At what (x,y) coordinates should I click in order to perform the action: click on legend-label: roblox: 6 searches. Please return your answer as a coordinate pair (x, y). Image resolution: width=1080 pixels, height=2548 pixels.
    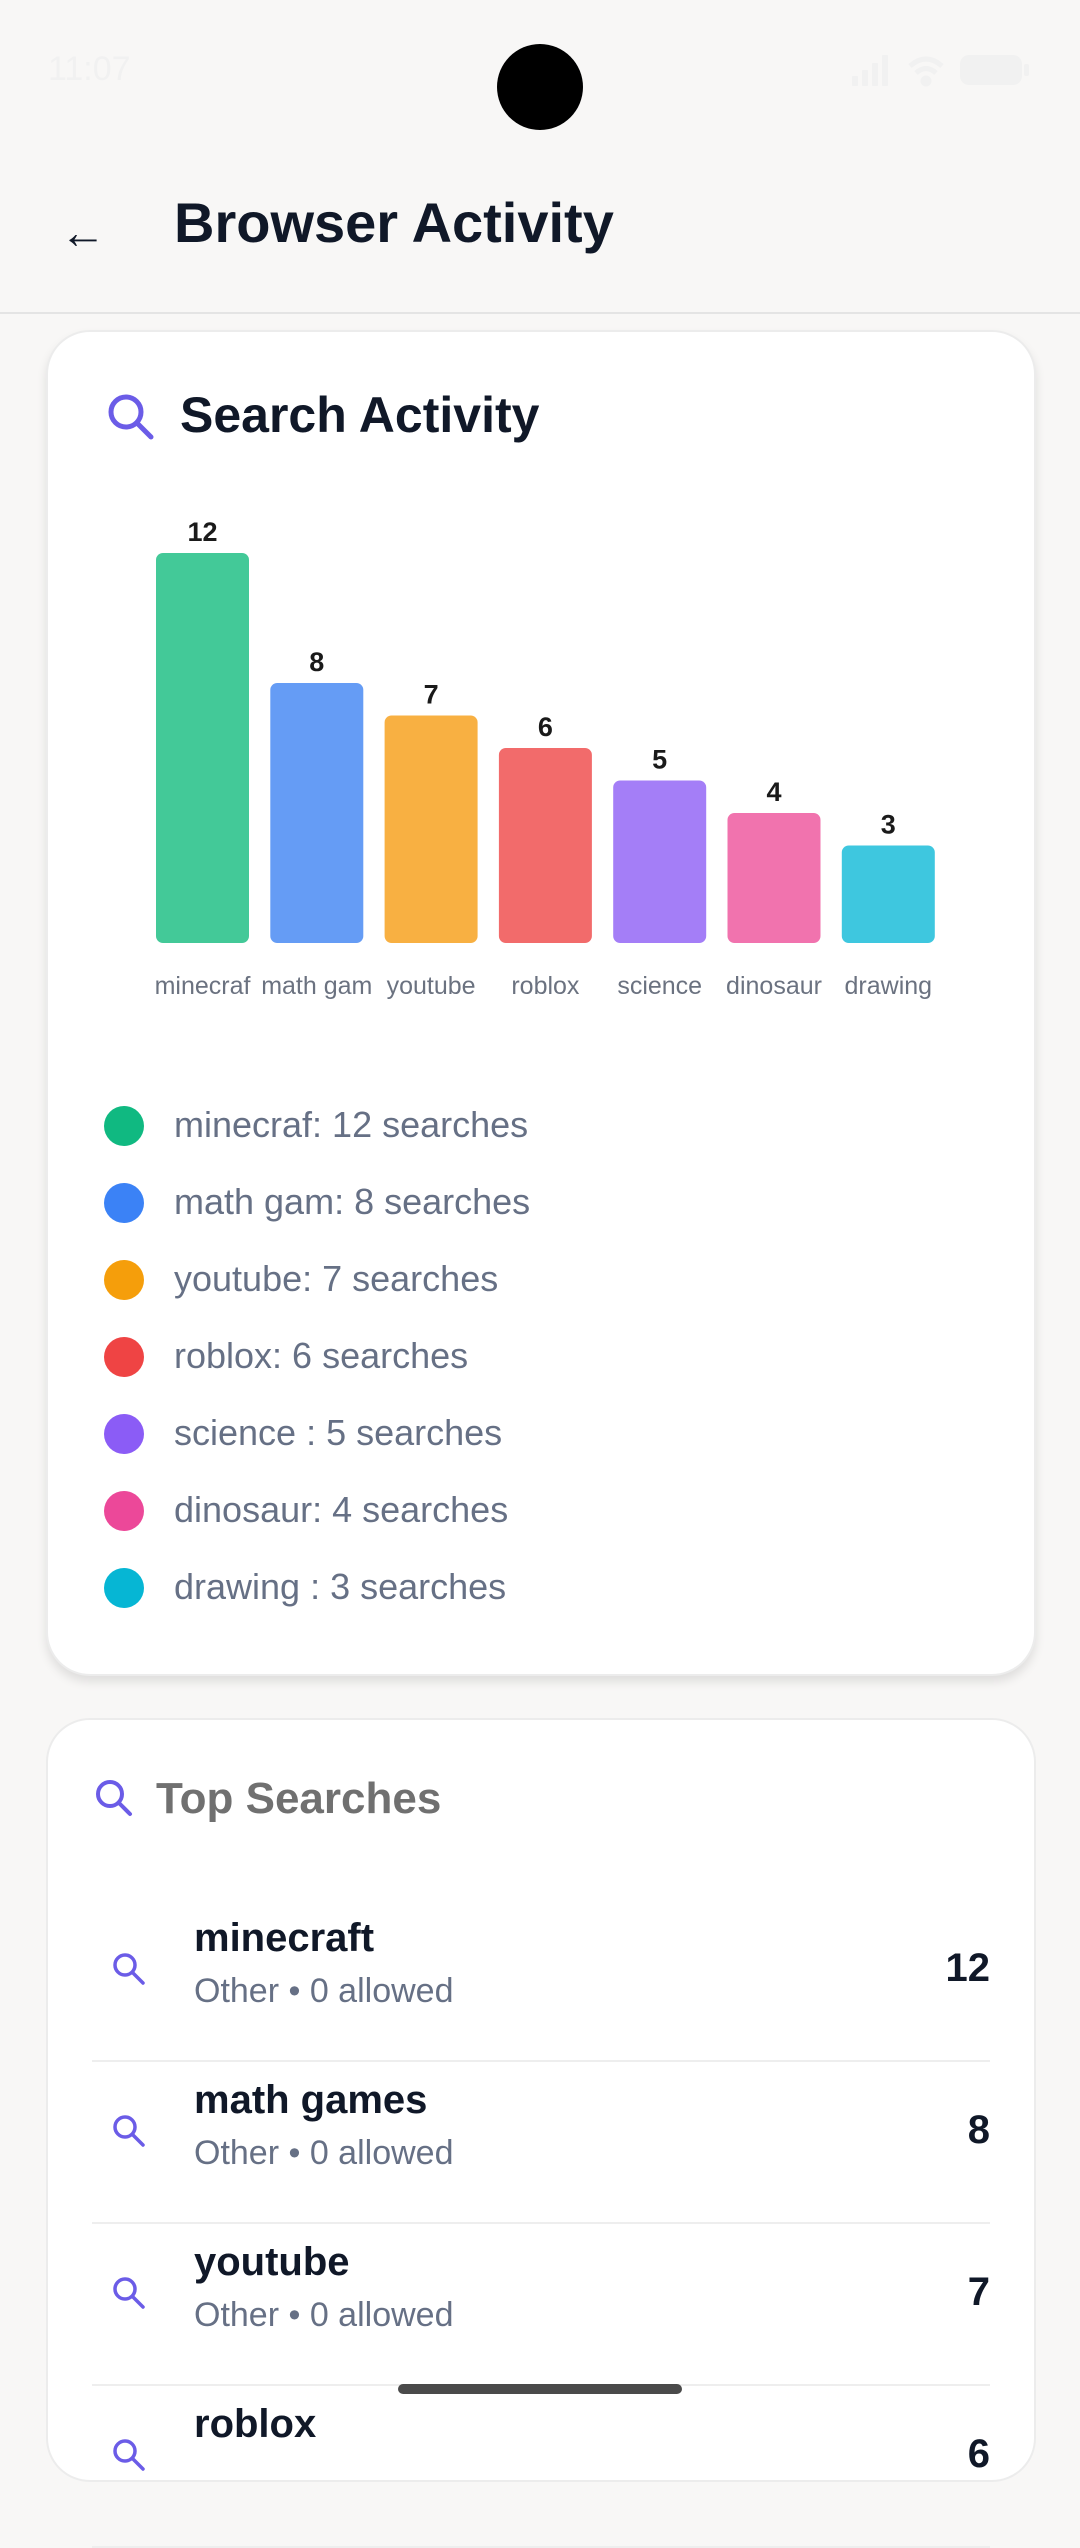
    Looking at the image, I should click on (321, 1355).